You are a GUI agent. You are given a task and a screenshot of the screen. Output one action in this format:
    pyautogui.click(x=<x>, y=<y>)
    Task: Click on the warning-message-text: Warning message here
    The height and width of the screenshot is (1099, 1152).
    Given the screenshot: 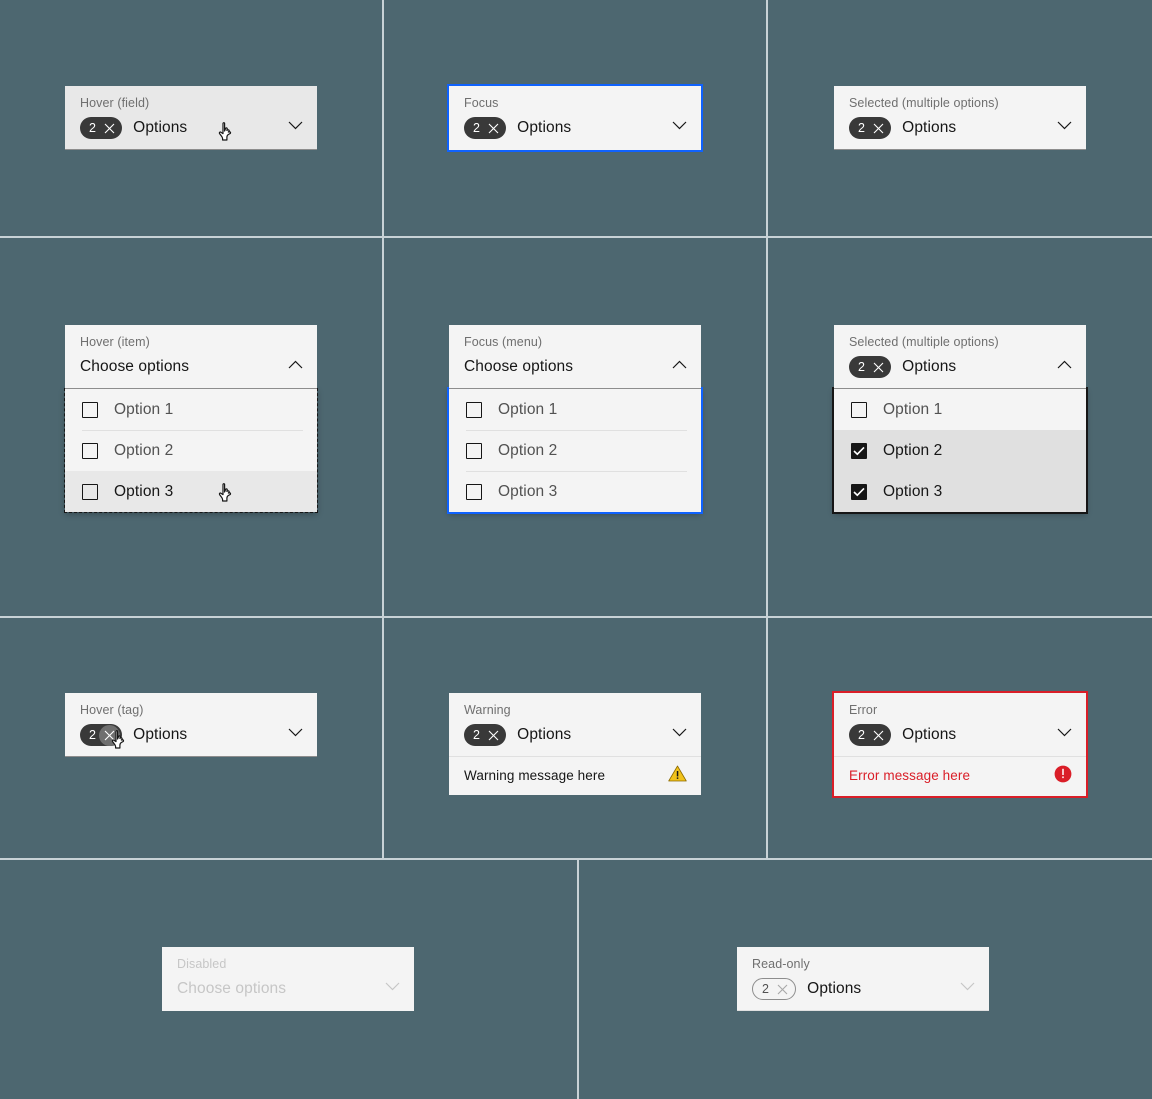 What is the action you would take?
    pyautogui.click(x=535, y=775)
    